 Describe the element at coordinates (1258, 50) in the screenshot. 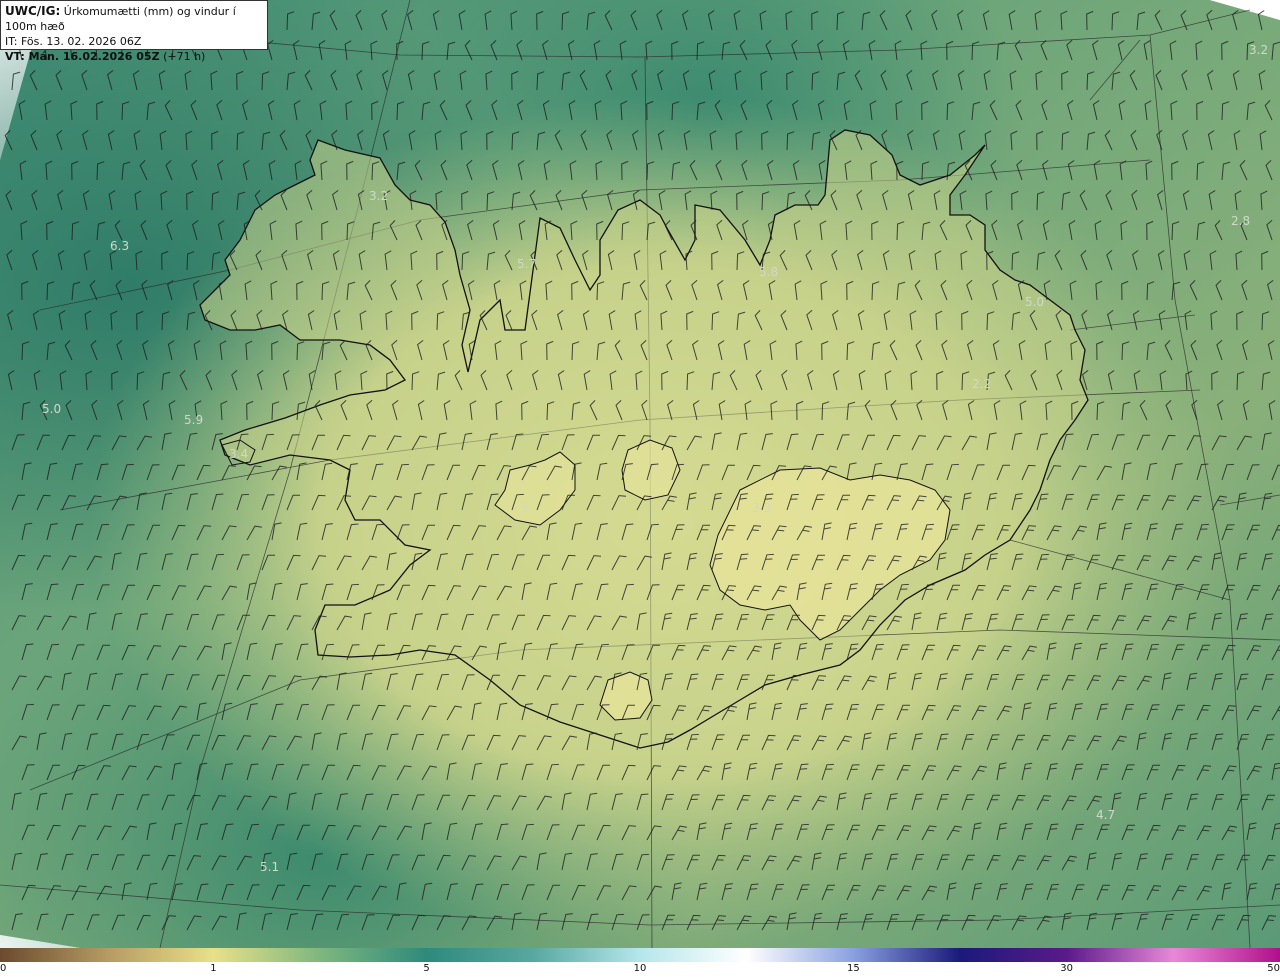

I see `value-ne-corner: 3.2` at that location.